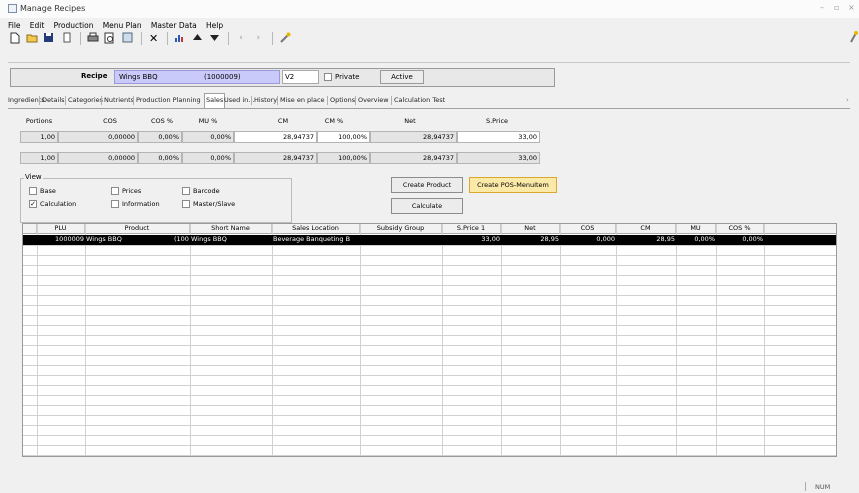 The height and width of the screenshot is (493, 859). Describe the element at coordinates (109, 38) in the screenshot. I see `preview-icon` at that location.